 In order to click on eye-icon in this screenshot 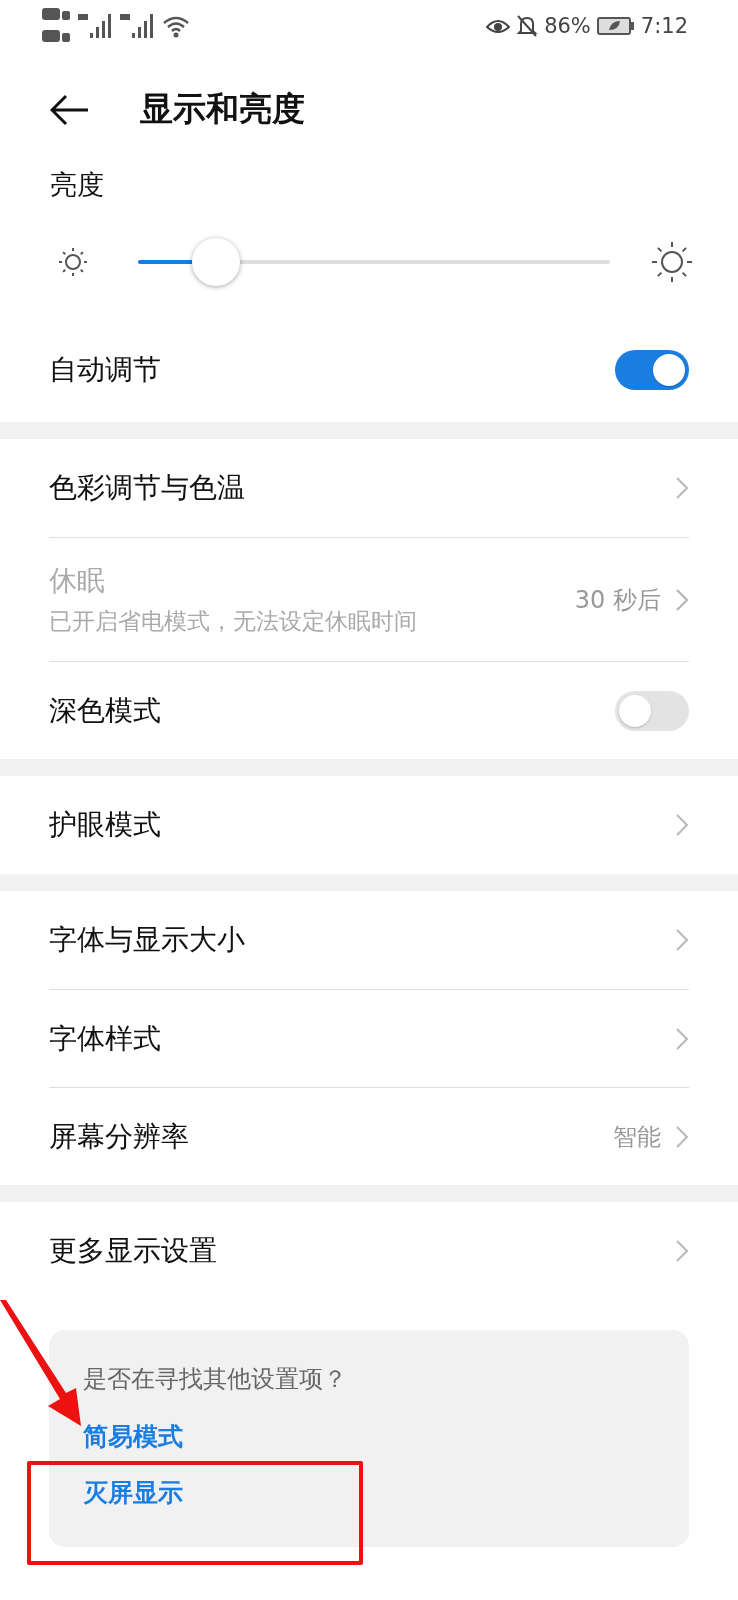, I will do `click(498, 26)`.